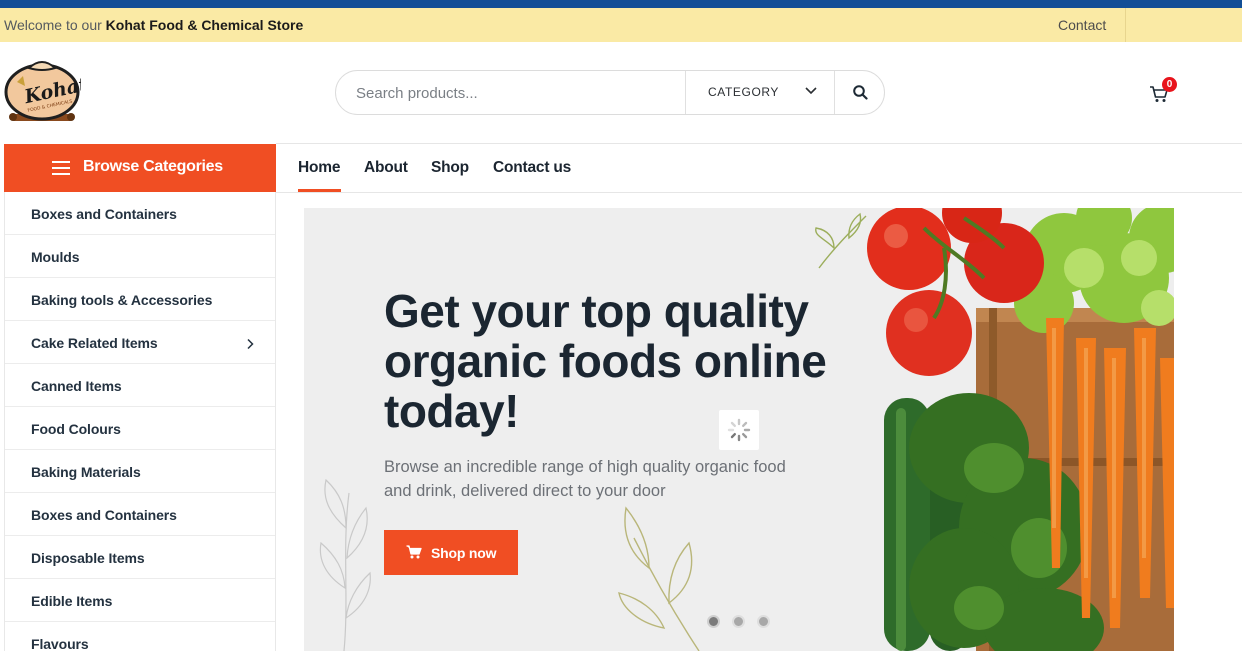 The width and height of the screenshot is (1242, 651). Describe the element at coordinates (450, 168) in the screenshot. I see `nav-shop: Shop` at that location.